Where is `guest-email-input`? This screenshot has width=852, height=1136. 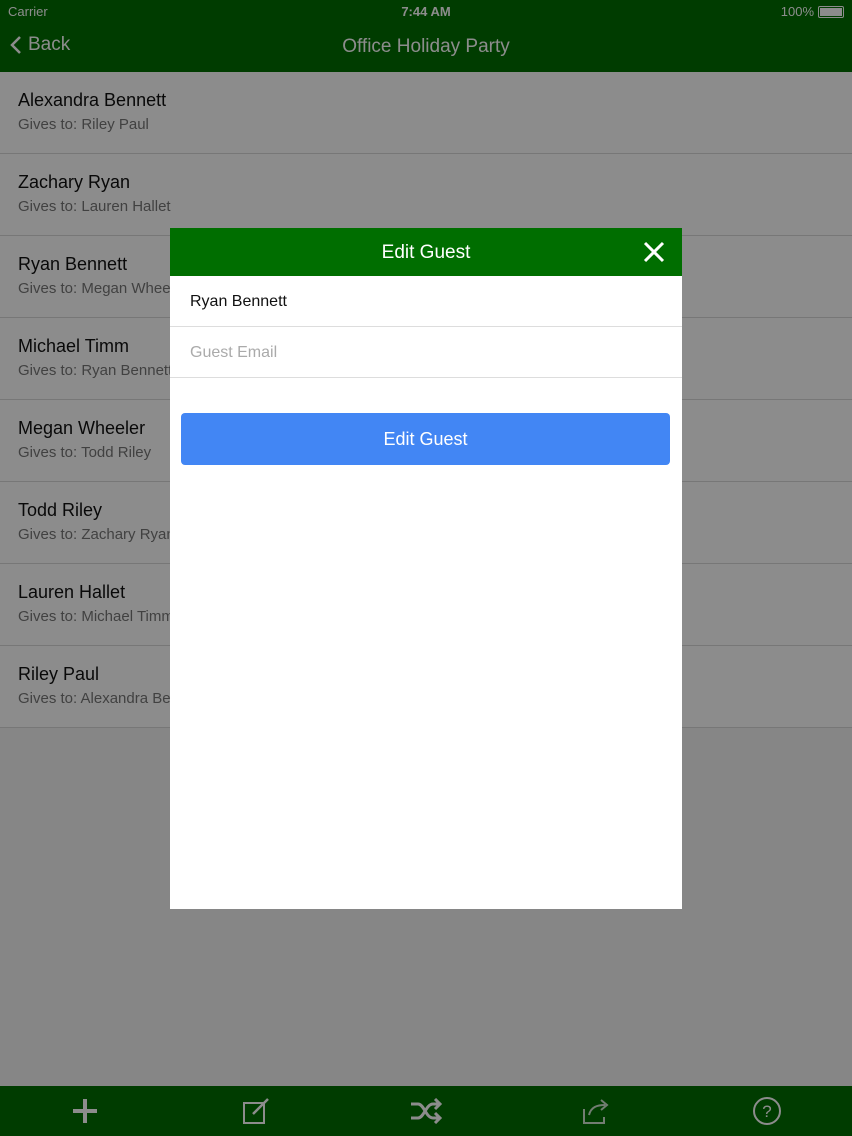 guest-email-input is located at coordinates (425, 353).